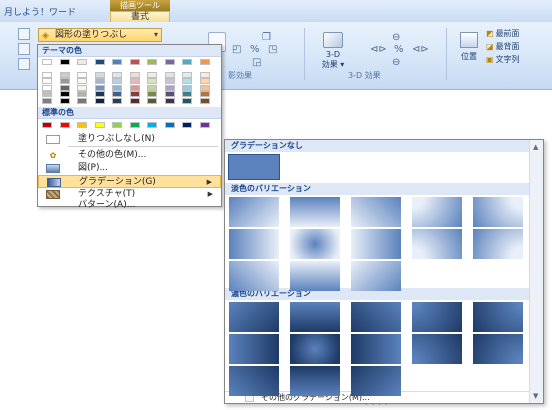  Describe the element at coordinates (536, 271) in the screenshot. I see `submenu-scrollbar: ▲ ▼` at that location.